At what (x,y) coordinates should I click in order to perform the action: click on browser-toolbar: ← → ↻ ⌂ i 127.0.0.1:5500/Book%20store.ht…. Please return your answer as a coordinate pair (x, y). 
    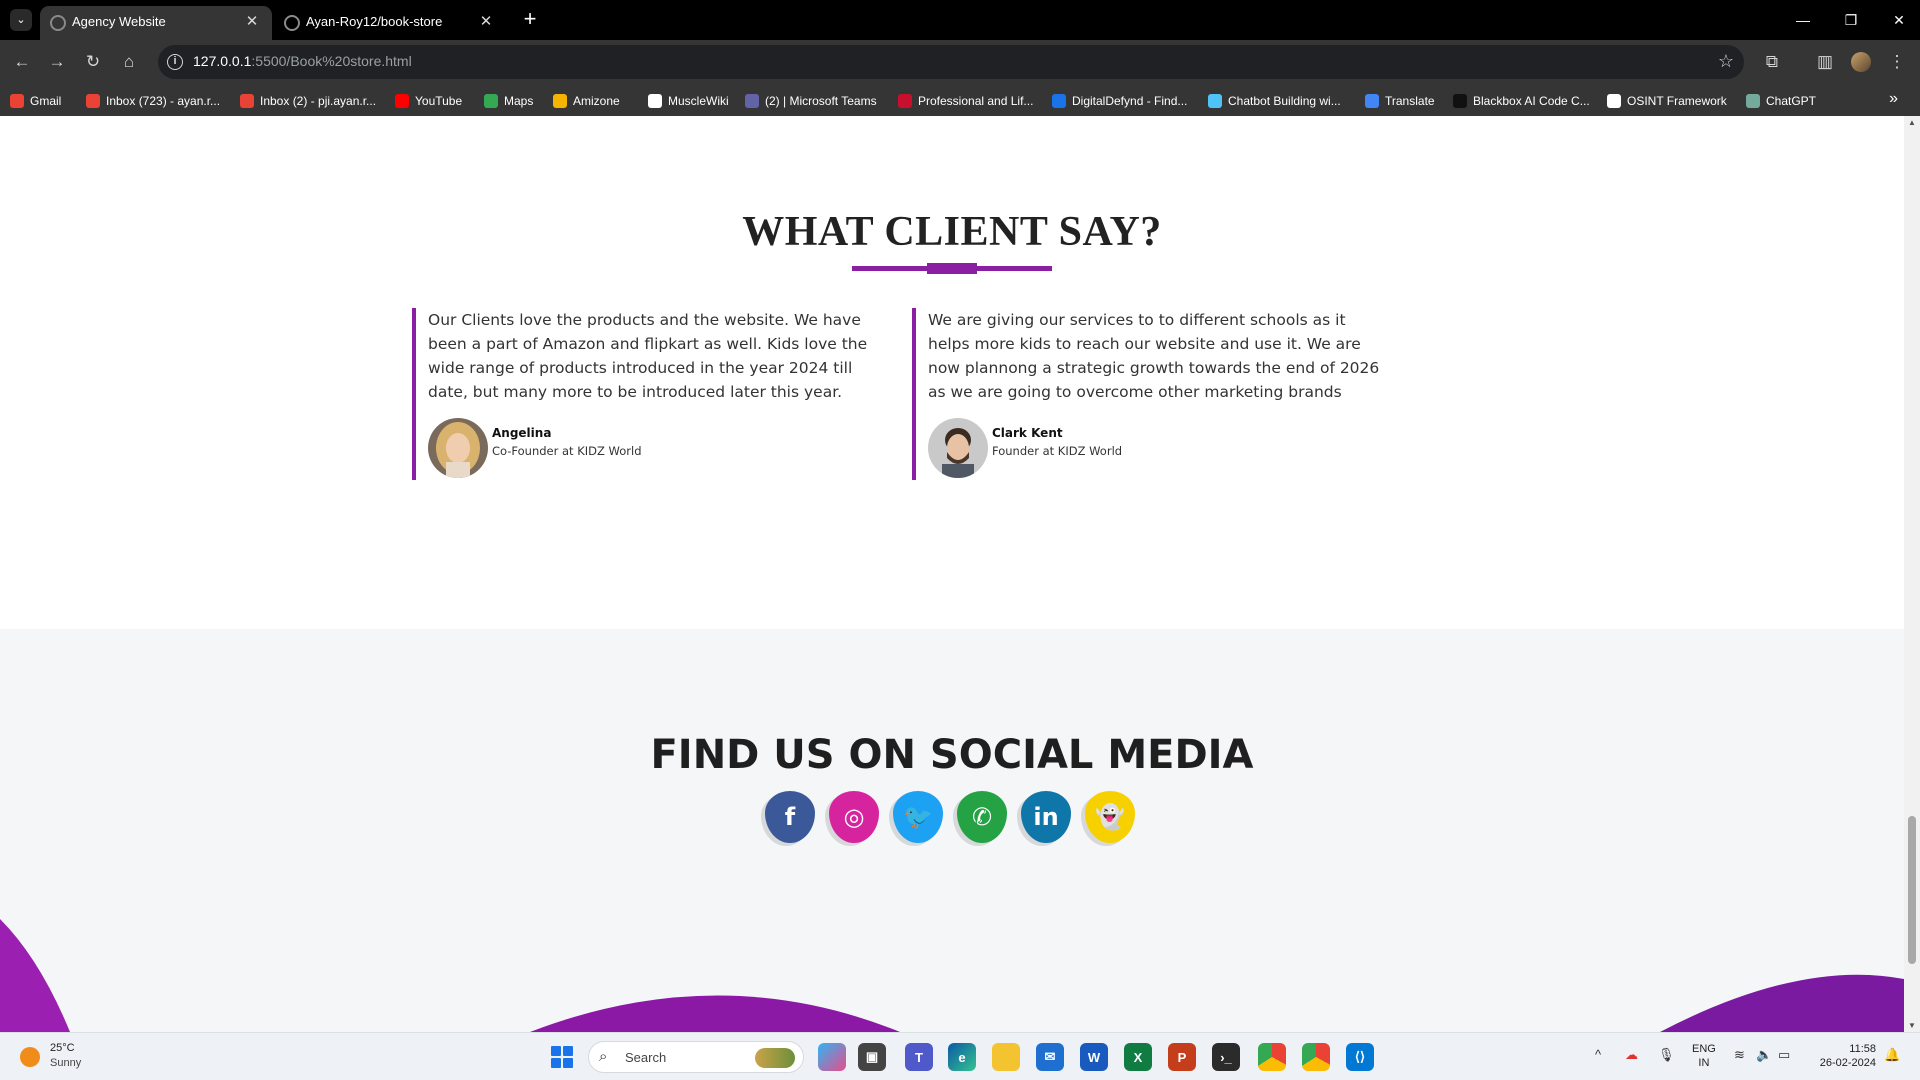
    Looking at the image, I should click on (960, 62).